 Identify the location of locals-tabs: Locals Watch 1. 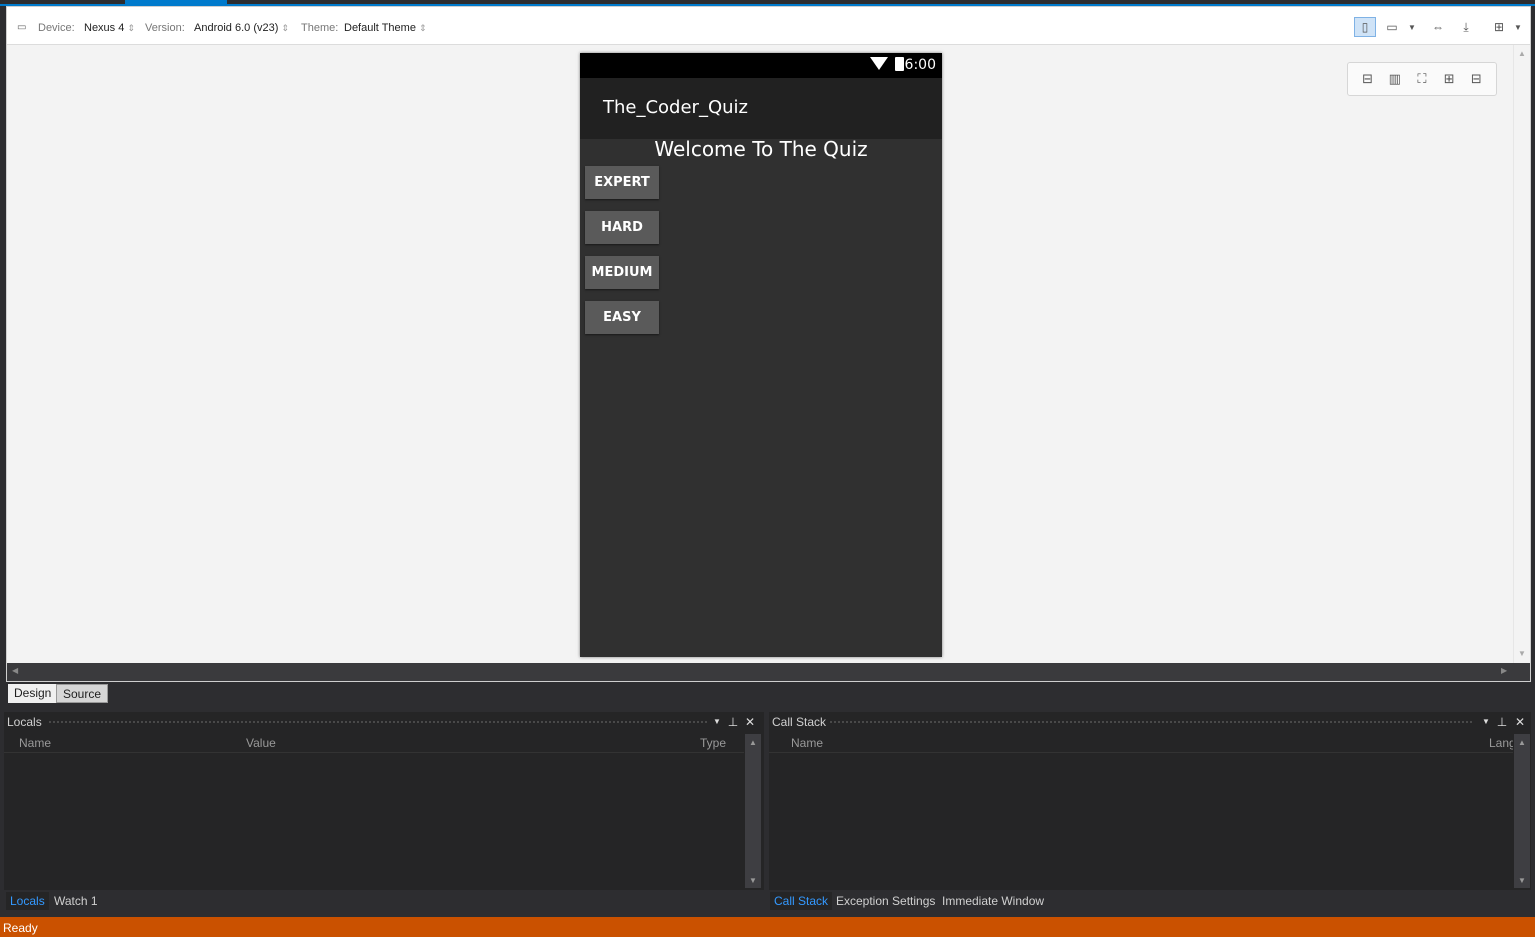
(384, 900).